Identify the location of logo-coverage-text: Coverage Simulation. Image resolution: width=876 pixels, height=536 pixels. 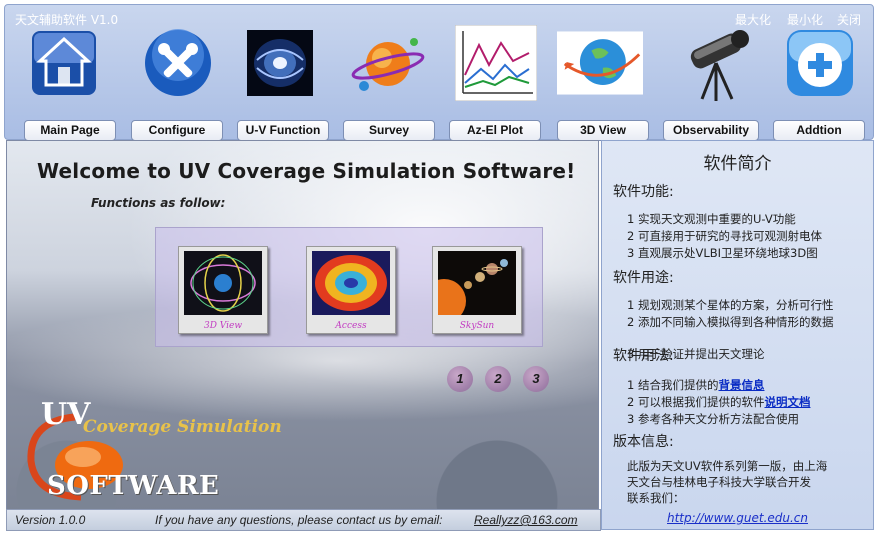
(182, 427).